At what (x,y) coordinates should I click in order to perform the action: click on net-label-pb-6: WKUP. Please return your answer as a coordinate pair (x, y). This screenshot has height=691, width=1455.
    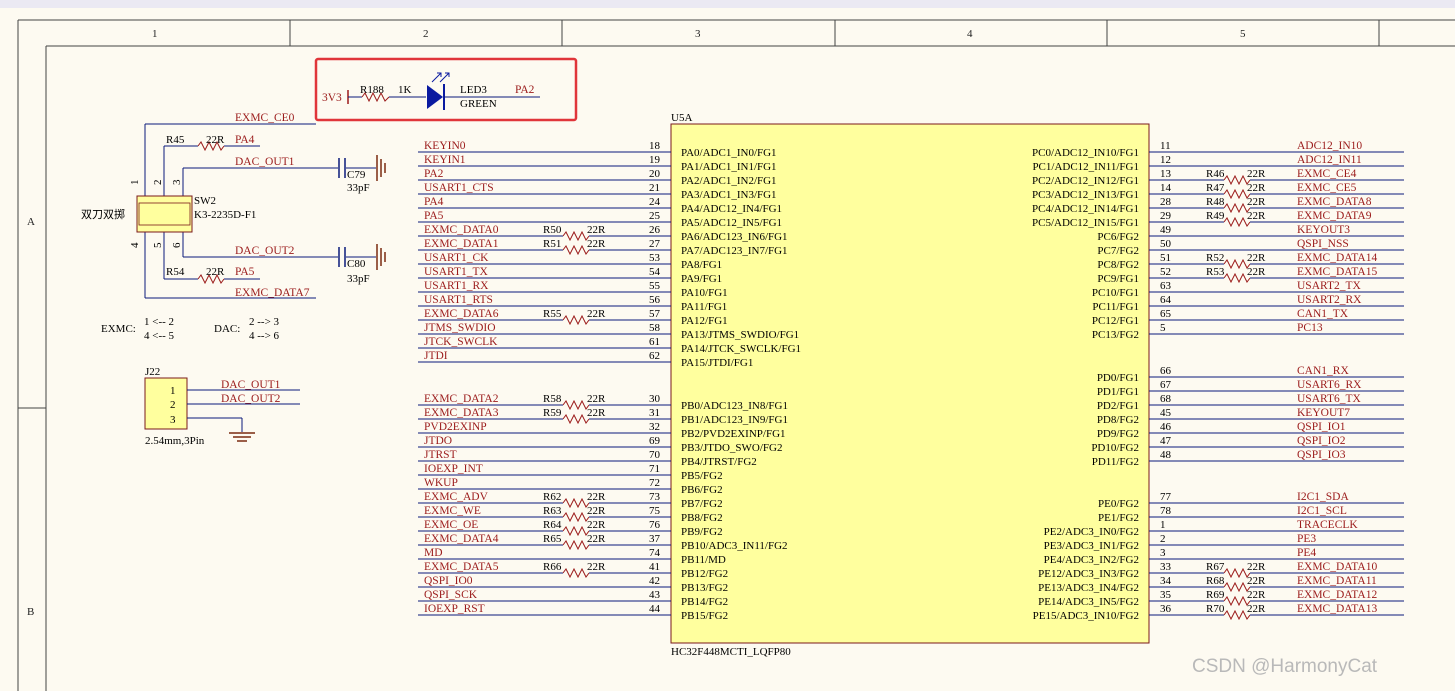
    Looking at the image, I should click on (441, 483).